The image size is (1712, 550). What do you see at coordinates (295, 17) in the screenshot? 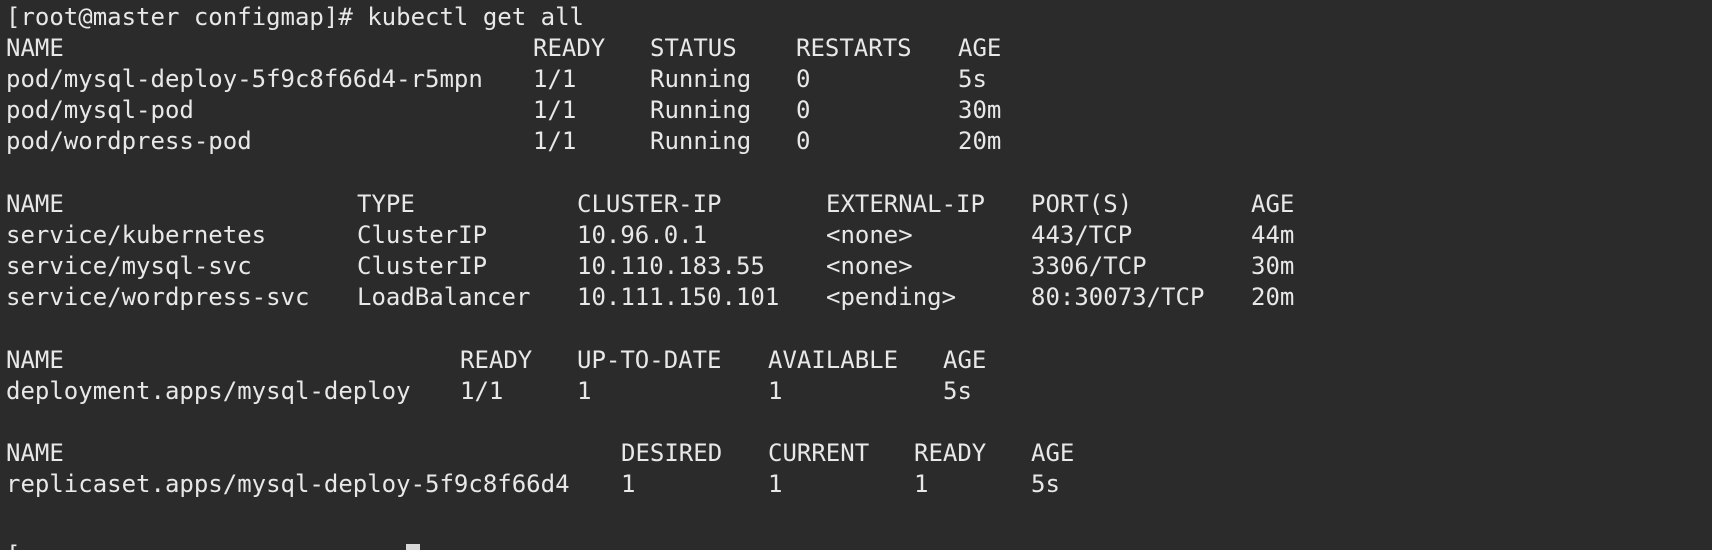
I see `command-line: [root@master configmap]# kubectl get all` at bounding box center [295, 17].